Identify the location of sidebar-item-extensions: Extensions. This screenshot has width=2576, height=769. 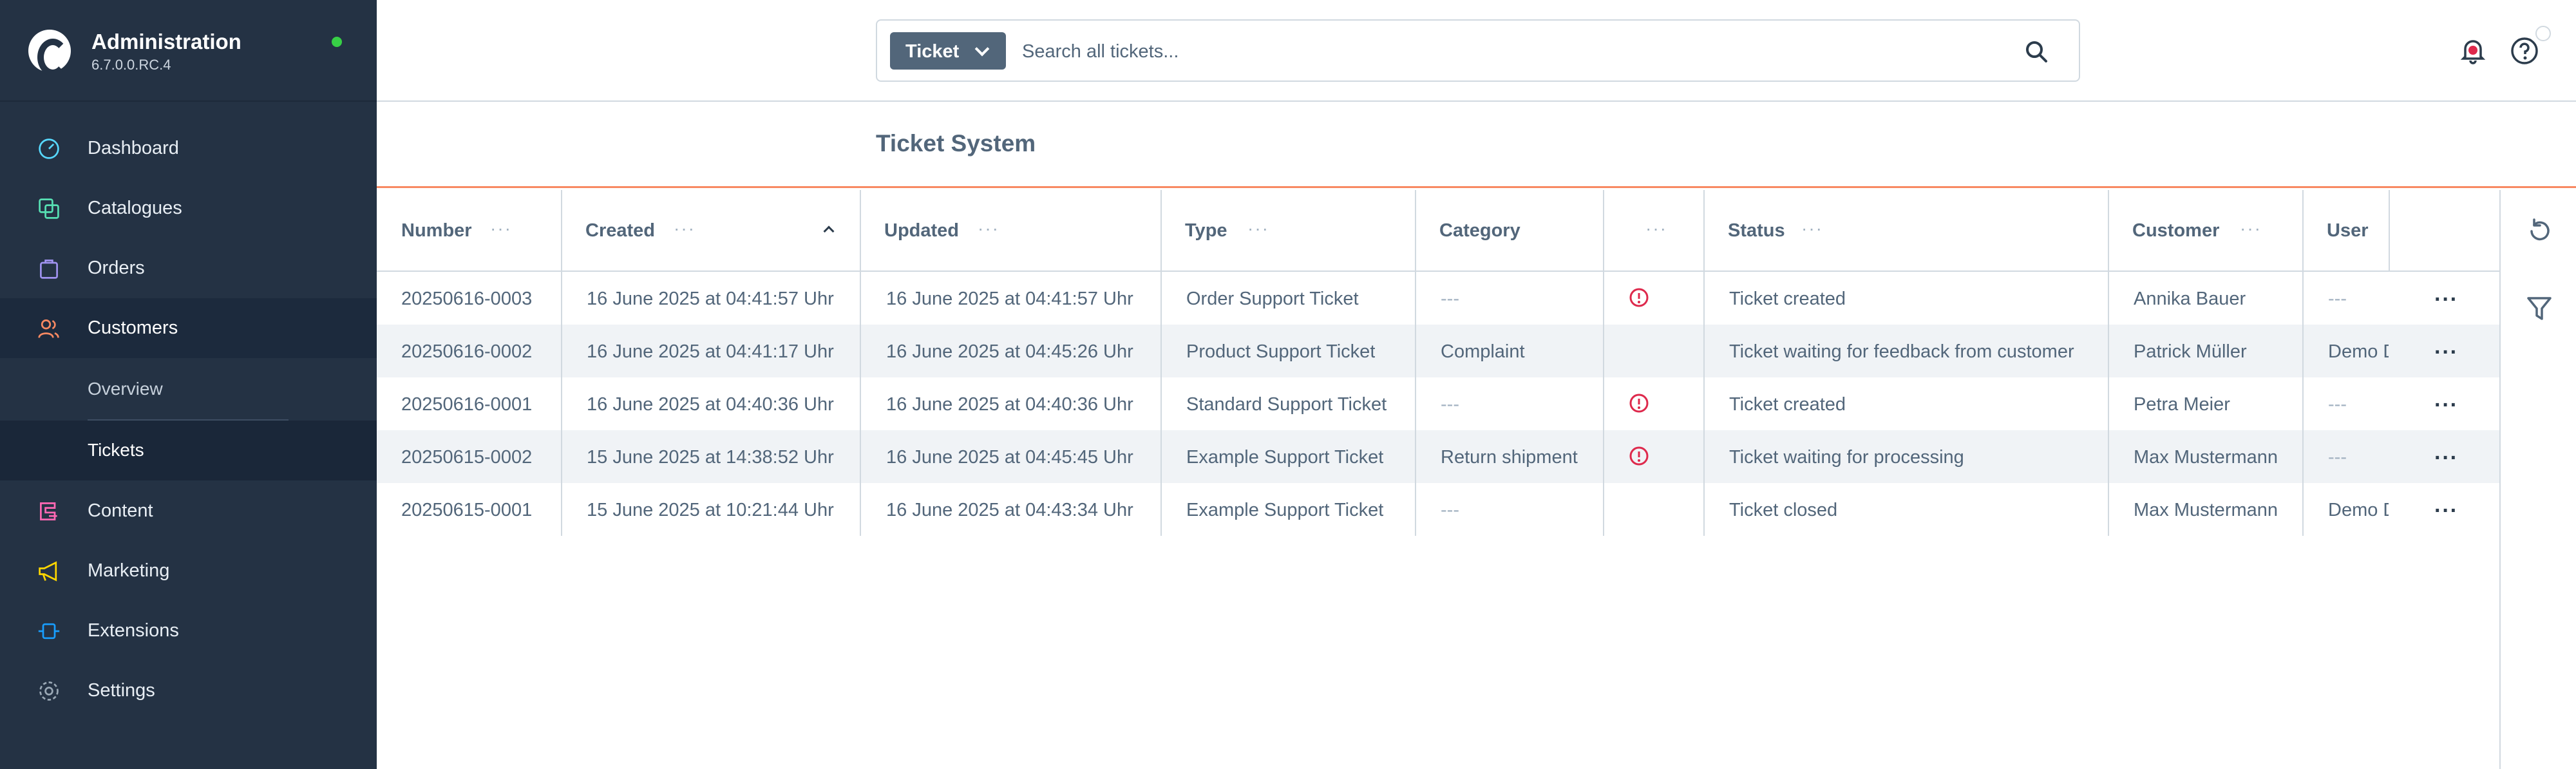
(189, 631).